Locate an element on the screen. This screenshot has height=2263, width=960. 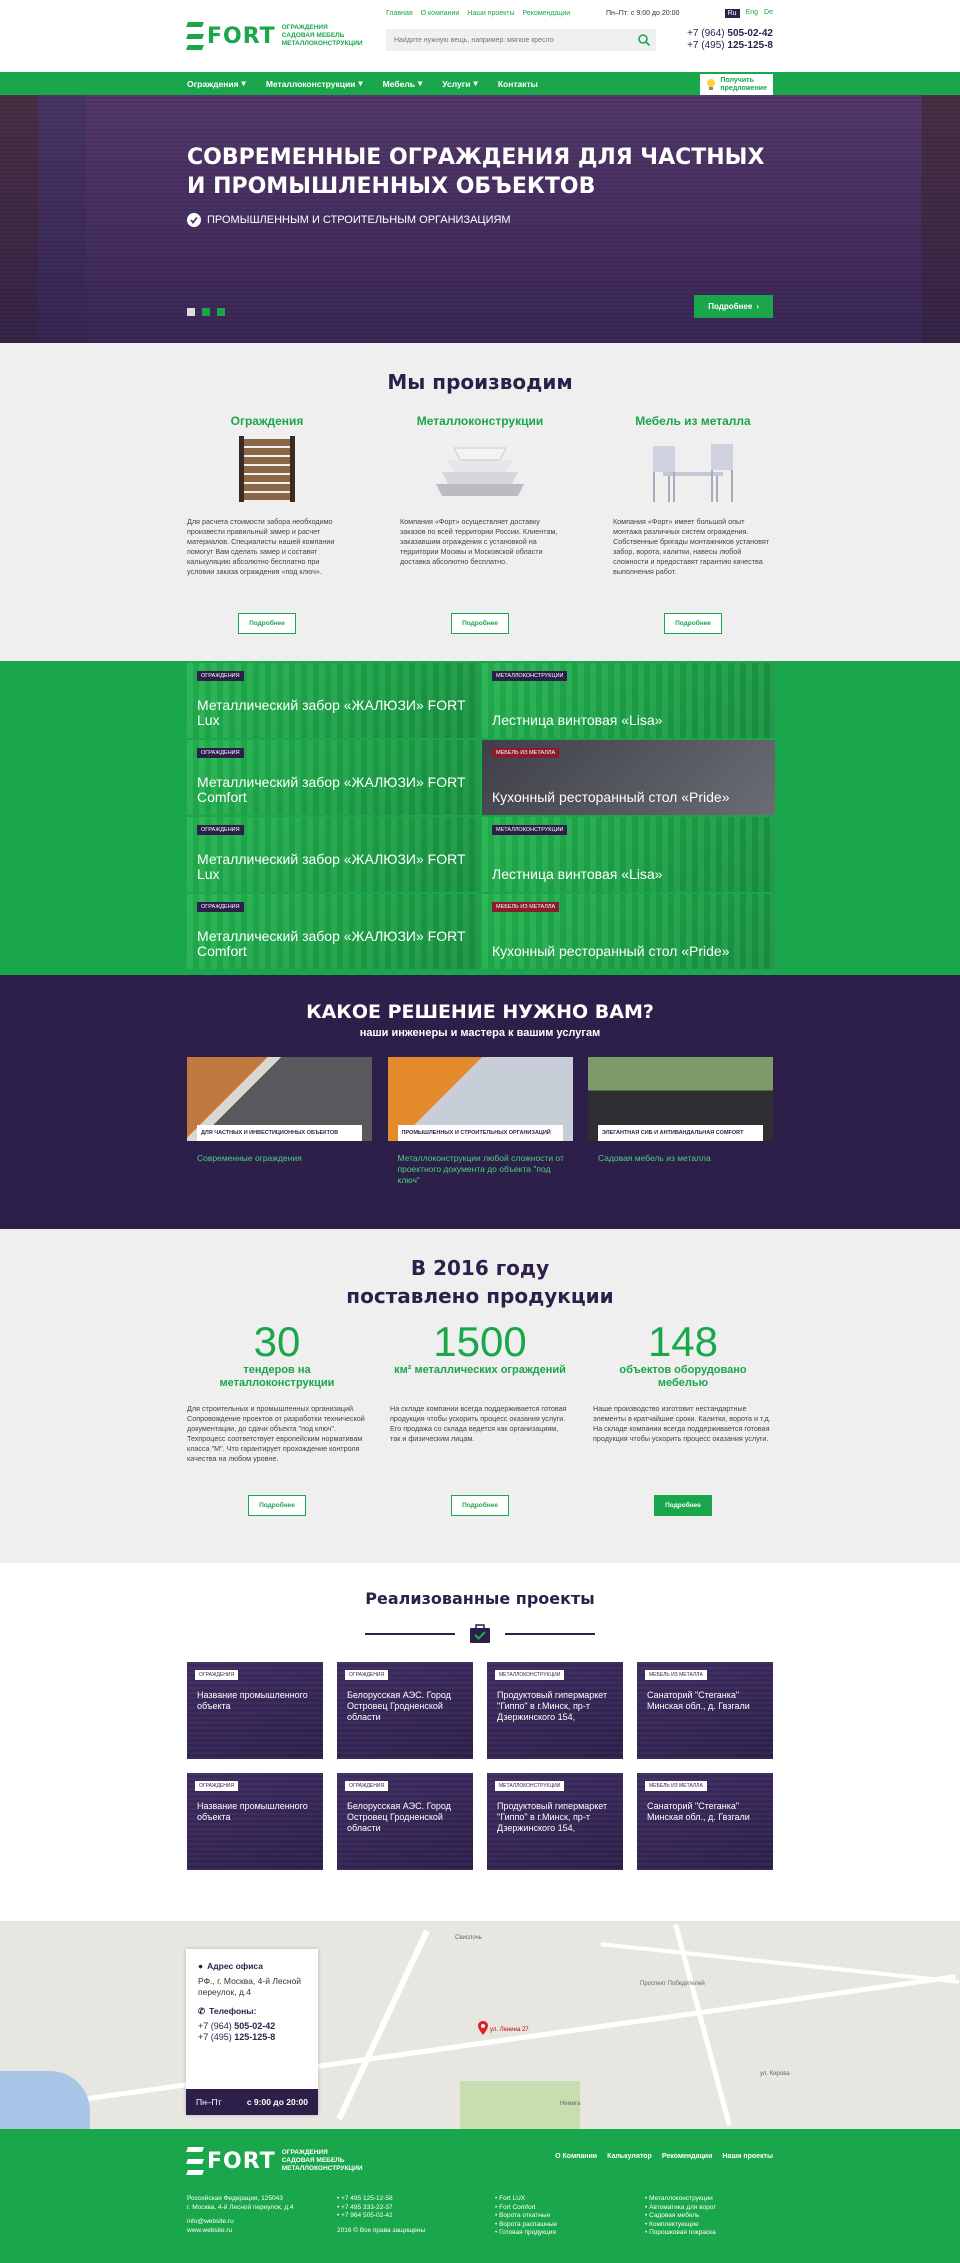
footer-link: Металлоконструкции is located at coordinates (680, 2199).